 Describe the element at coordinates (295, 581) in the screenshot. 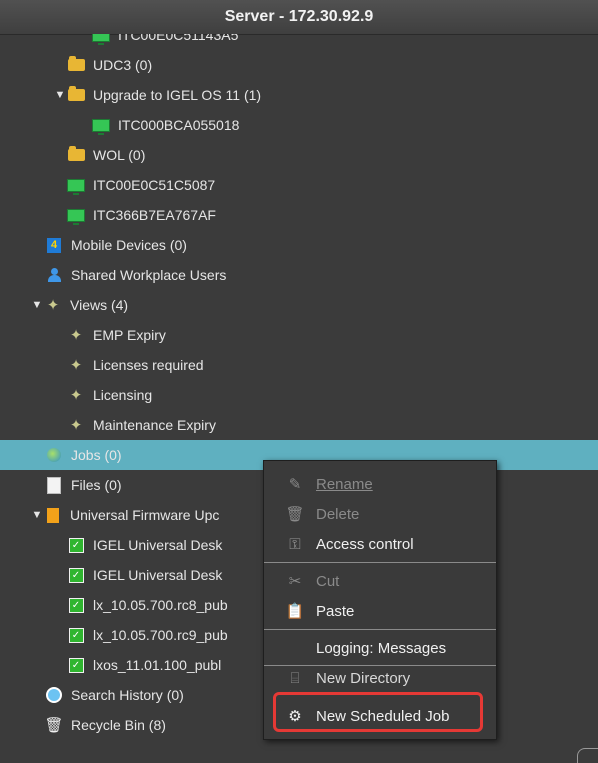

I see `scissors-icon: ✂` at that location.